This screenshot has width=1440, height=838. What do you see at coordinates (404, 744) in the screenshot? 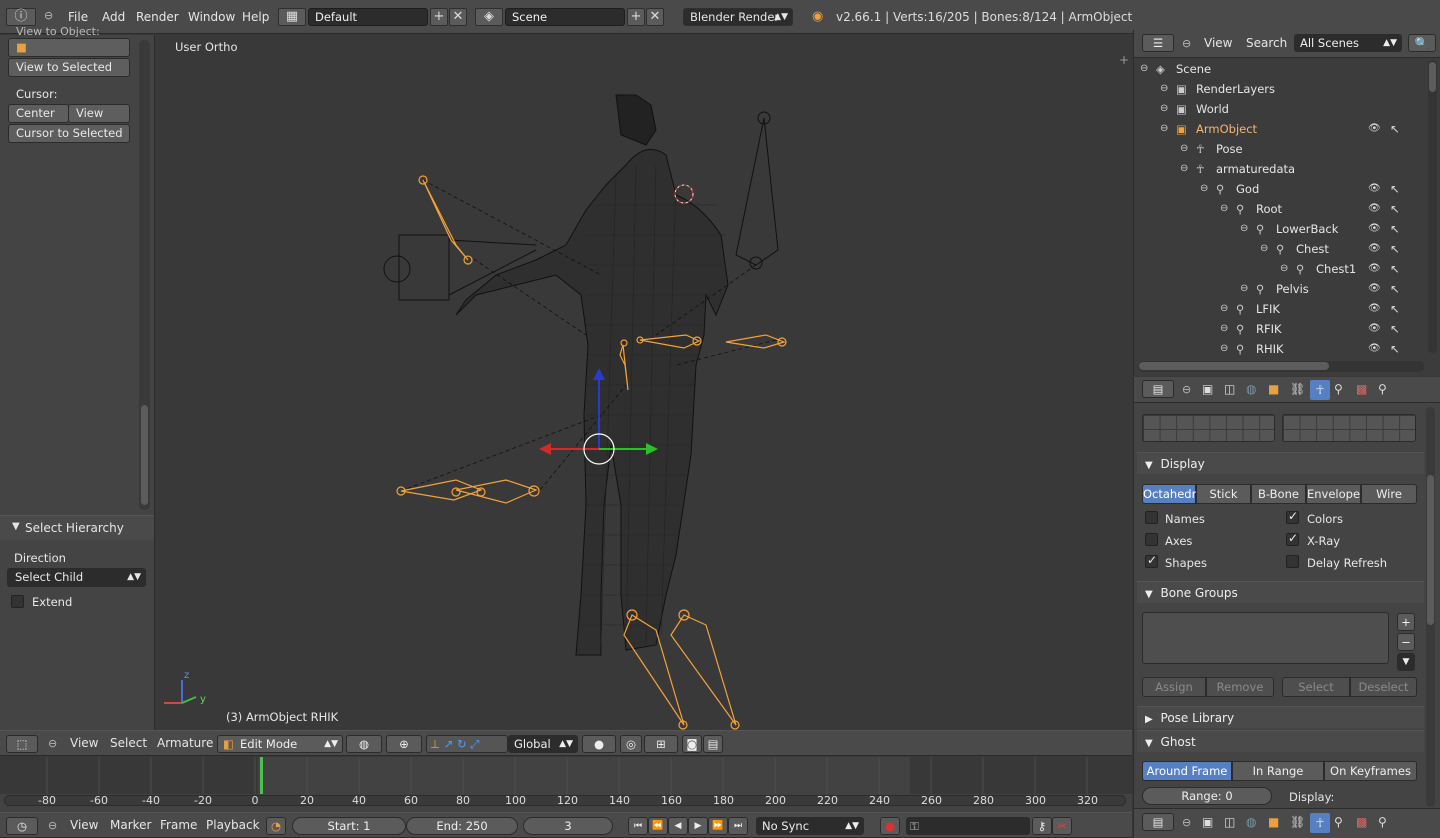
I see `pivot-point-icon: ⊕` at bounding box center [404, 744].